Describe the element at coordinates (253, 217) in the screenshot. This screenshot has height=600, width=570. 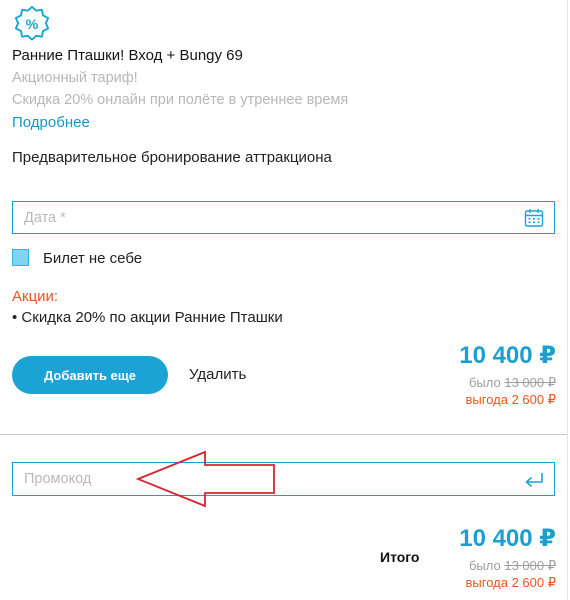
I see `date-input` at that location.